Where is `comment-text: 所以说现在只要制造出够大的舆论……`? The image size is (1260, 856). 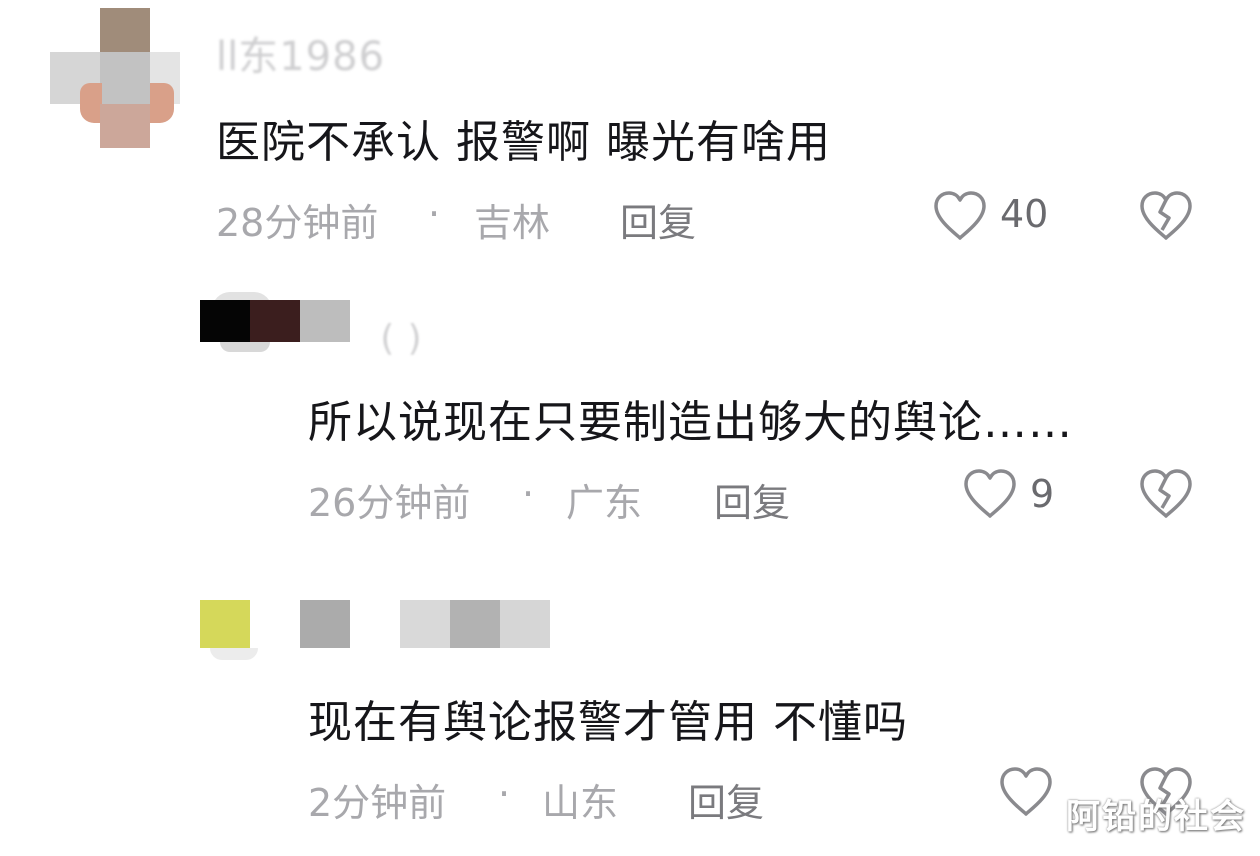 comment-text: 所以说现在只要制造出够大的舆论…… is located at coordinates (690, 422).